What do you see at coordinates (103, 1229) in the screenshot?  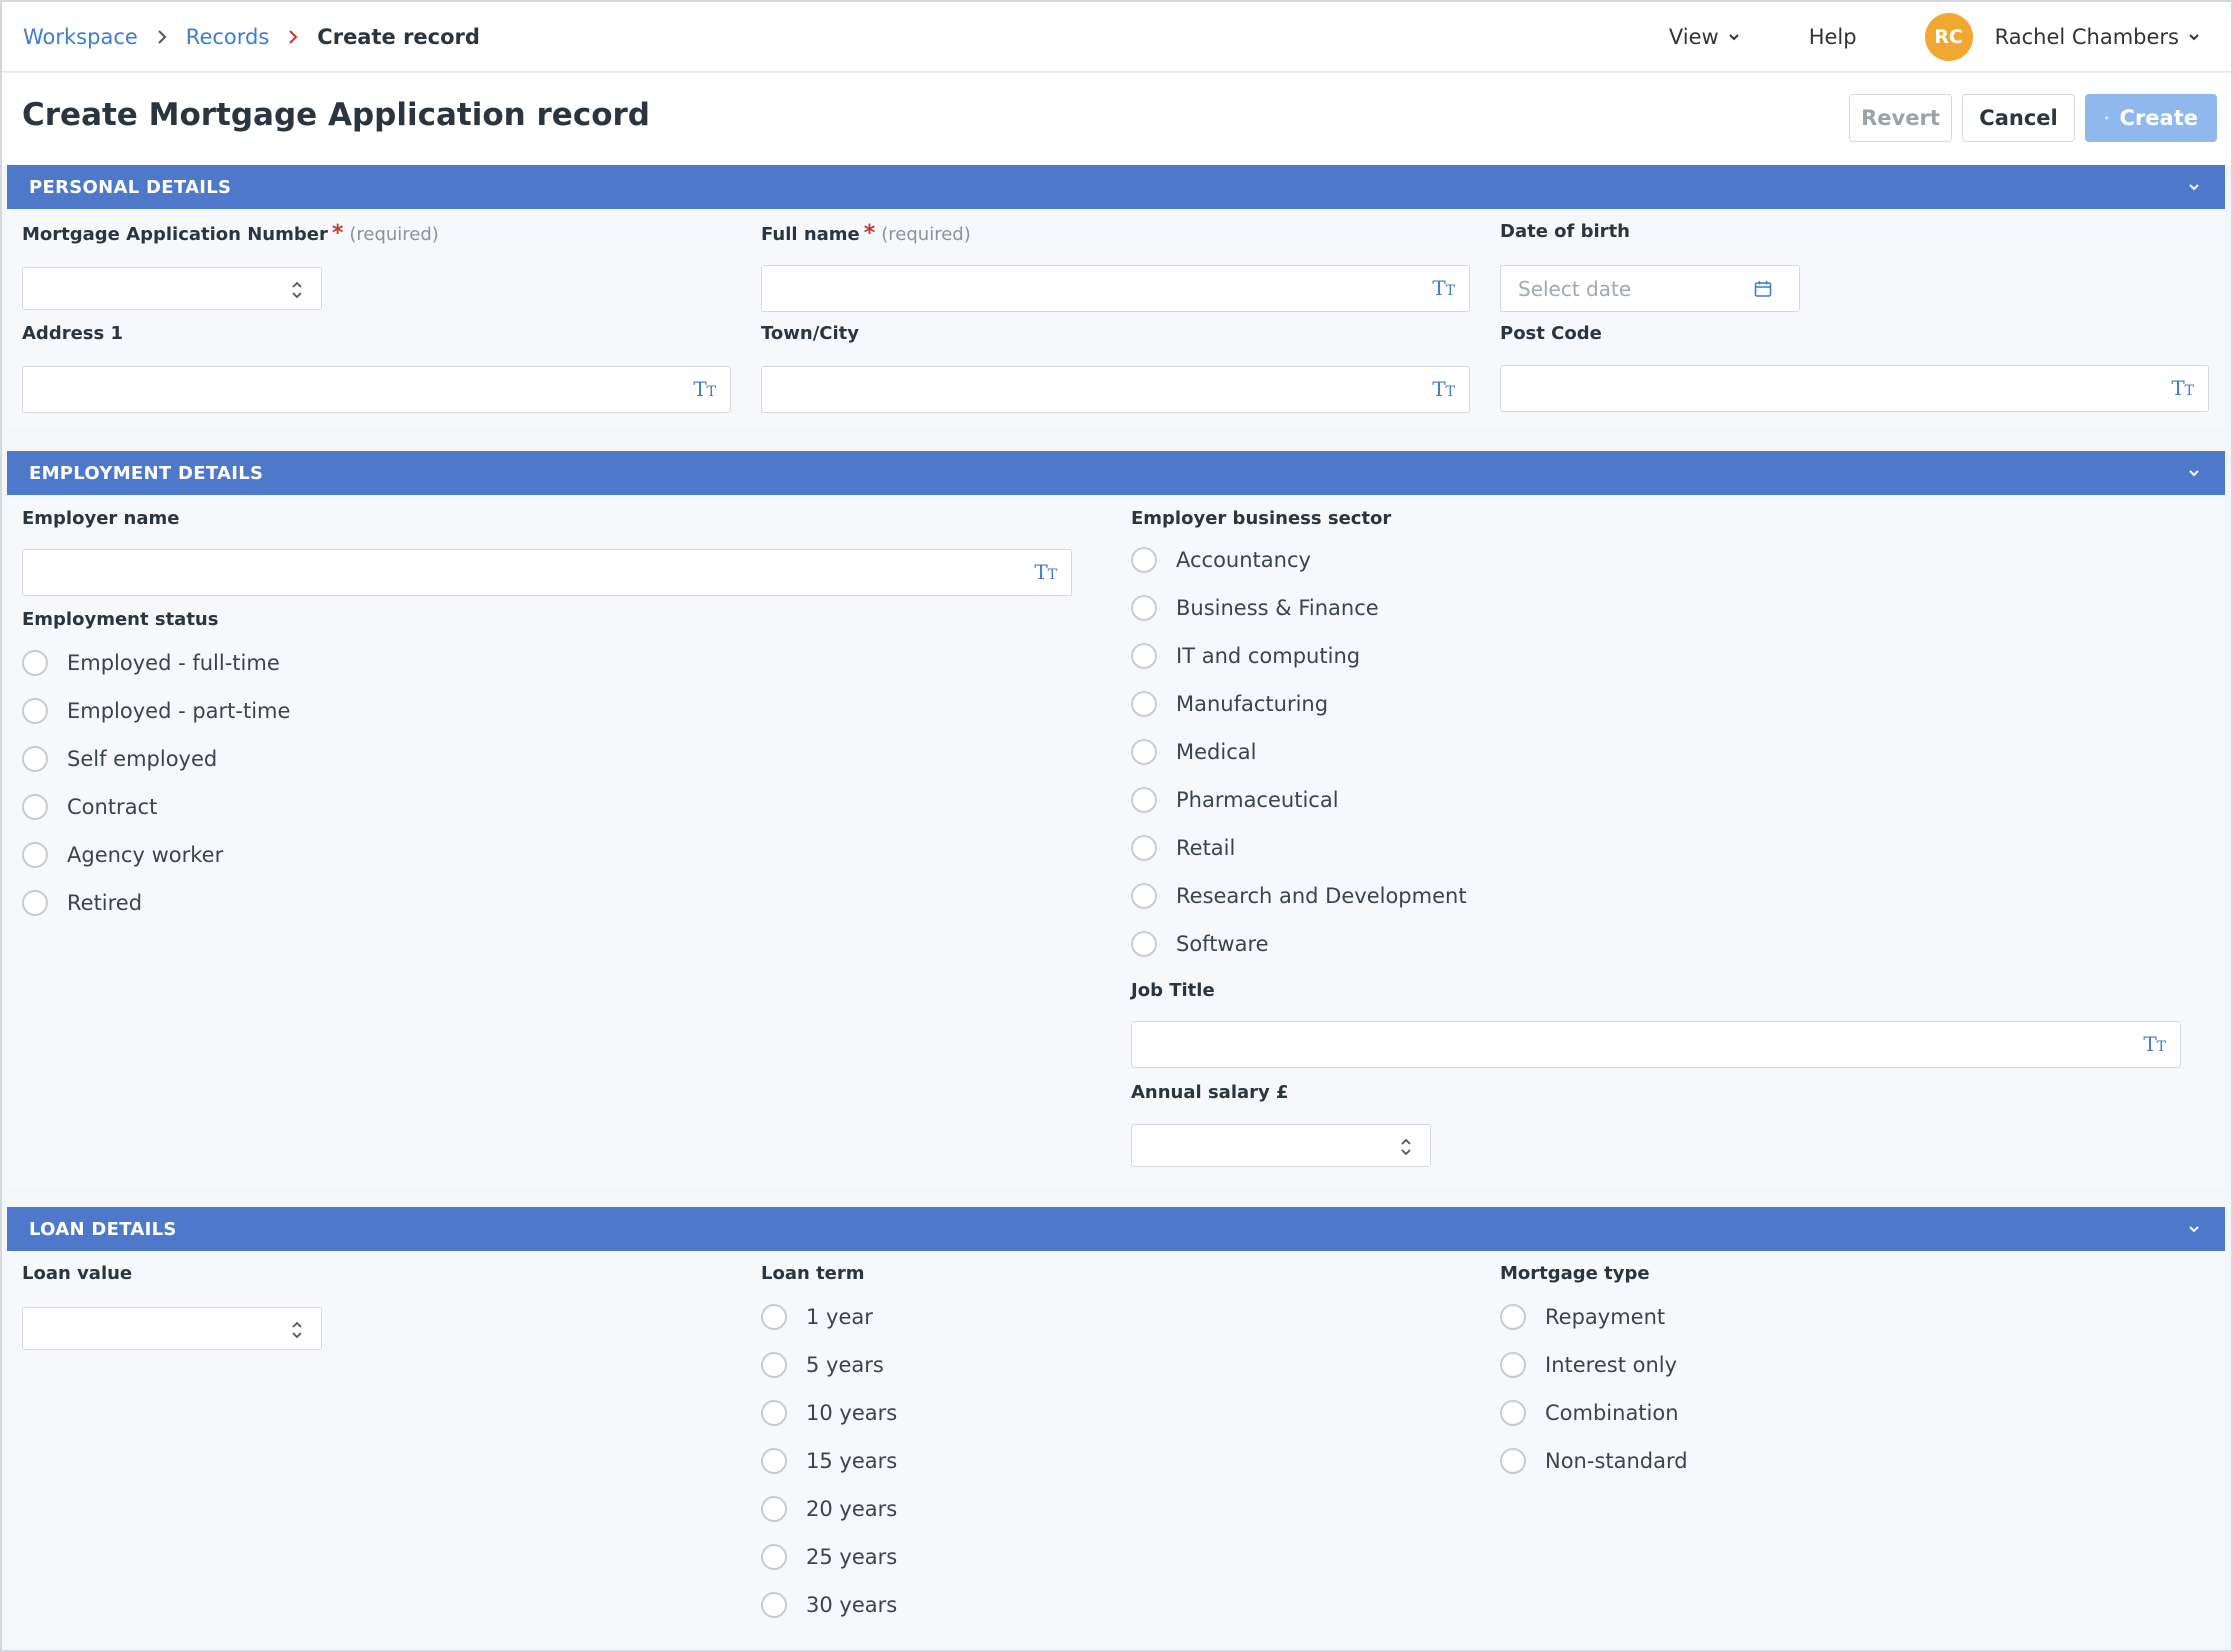 I see `section-title: LOAN DETAILS` at bounding box center [103, 1229].